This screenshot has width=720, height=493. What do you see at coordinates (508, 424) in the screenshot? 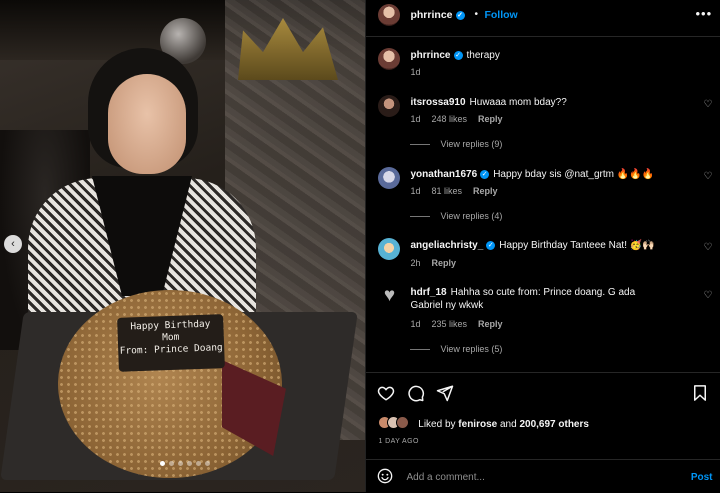
I see `likes-mid: and` at bounding box center [508, 424].